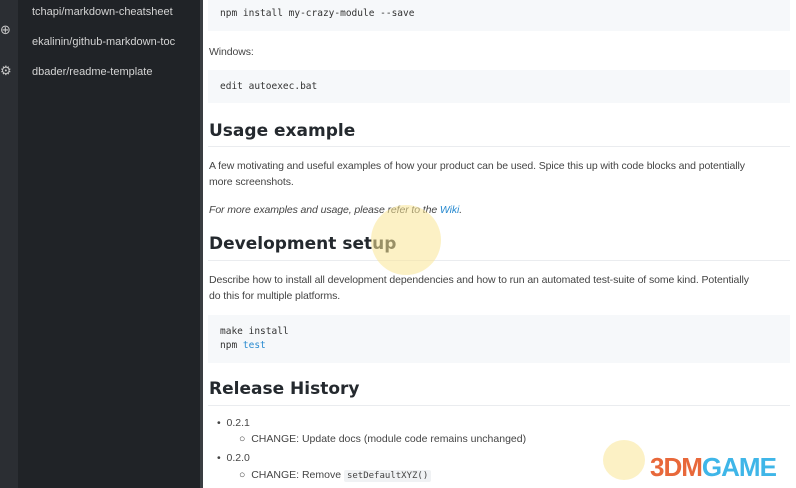 The width and height of the screenshot is (796, 488). Describe the element at coordinates (406, 240) in the screenshot. I see `watermark-mascot` at that location.